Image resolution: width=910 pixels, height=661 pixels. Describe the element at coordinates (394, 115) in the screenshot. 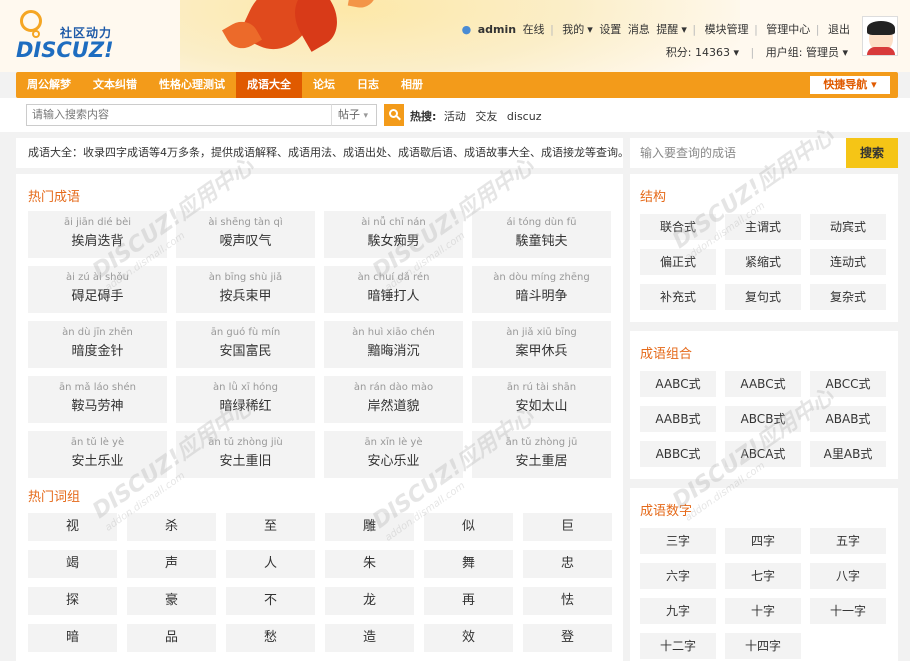

I see `search-button` at that location.